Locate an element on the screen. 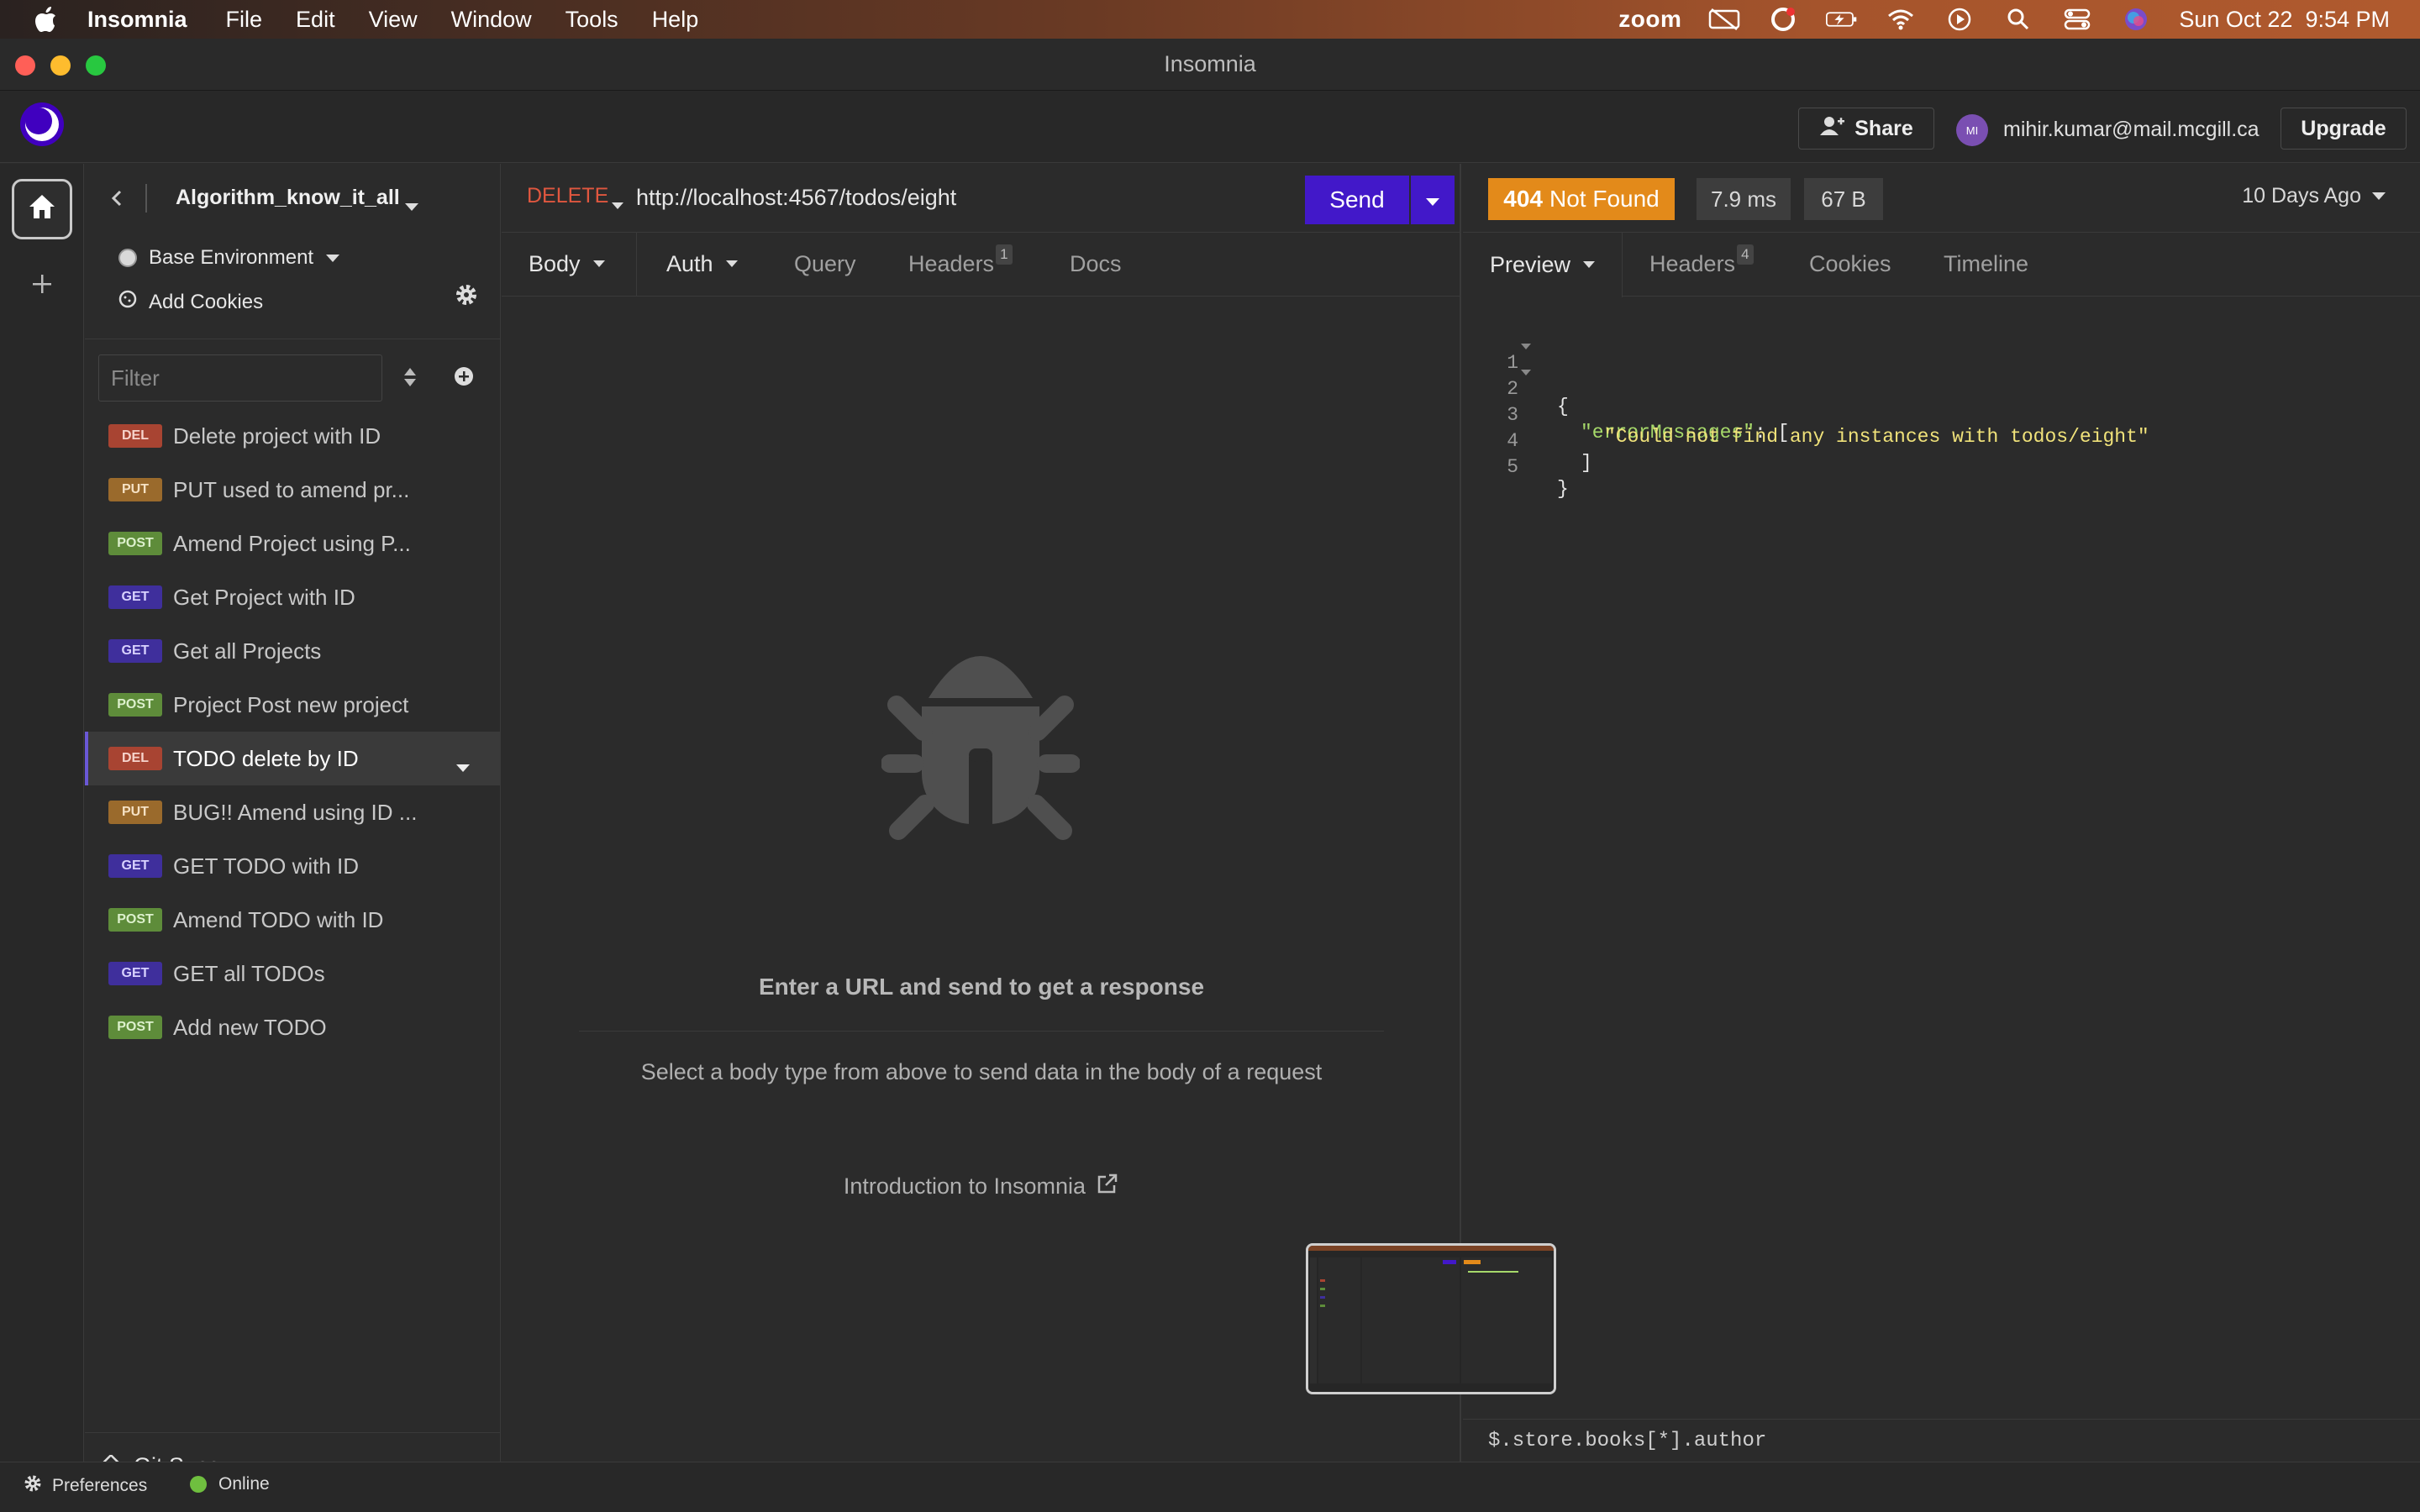 The image size is (2420, 1512). tab-docs: Docs is located at coordinates (1096, 264).